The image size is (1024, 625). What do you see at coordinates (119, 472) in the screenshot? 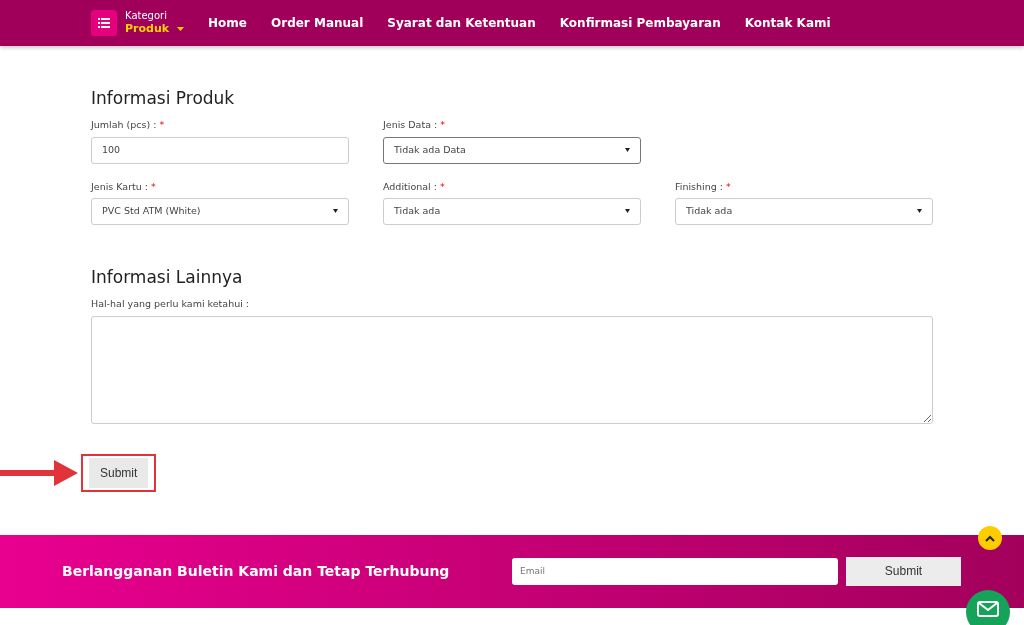
I see `submit-button: Submit` at bounding box center [119, 472].